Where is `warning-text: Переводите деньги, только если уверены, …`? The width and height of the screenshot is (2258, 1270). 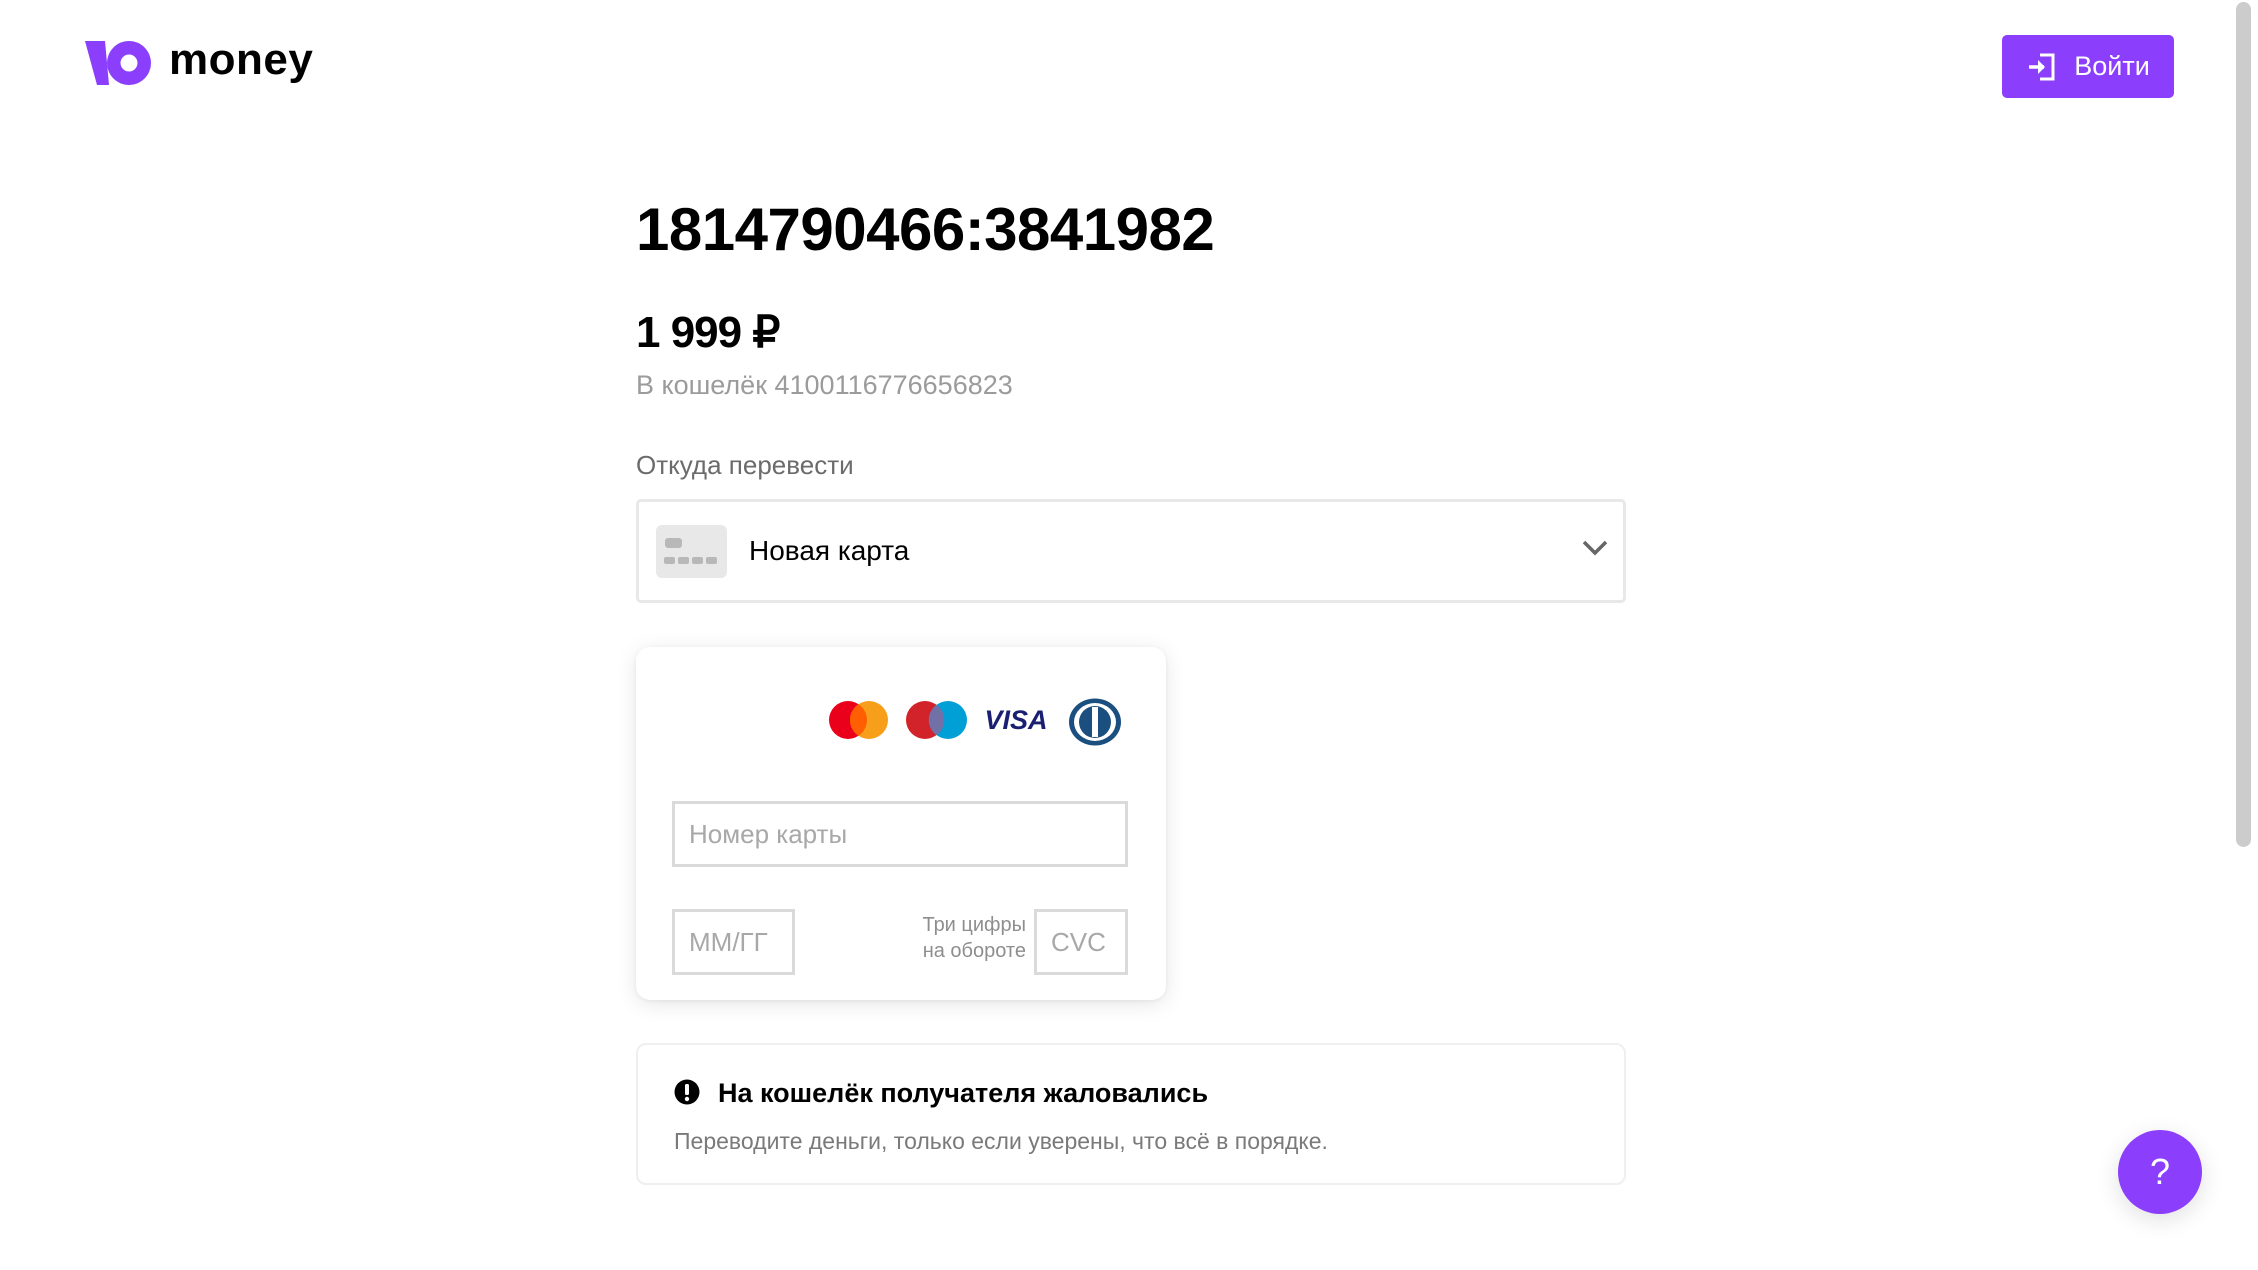
warning-text: Переводите деньги, только если уверены, … is located at coordinates (1001, 1141).